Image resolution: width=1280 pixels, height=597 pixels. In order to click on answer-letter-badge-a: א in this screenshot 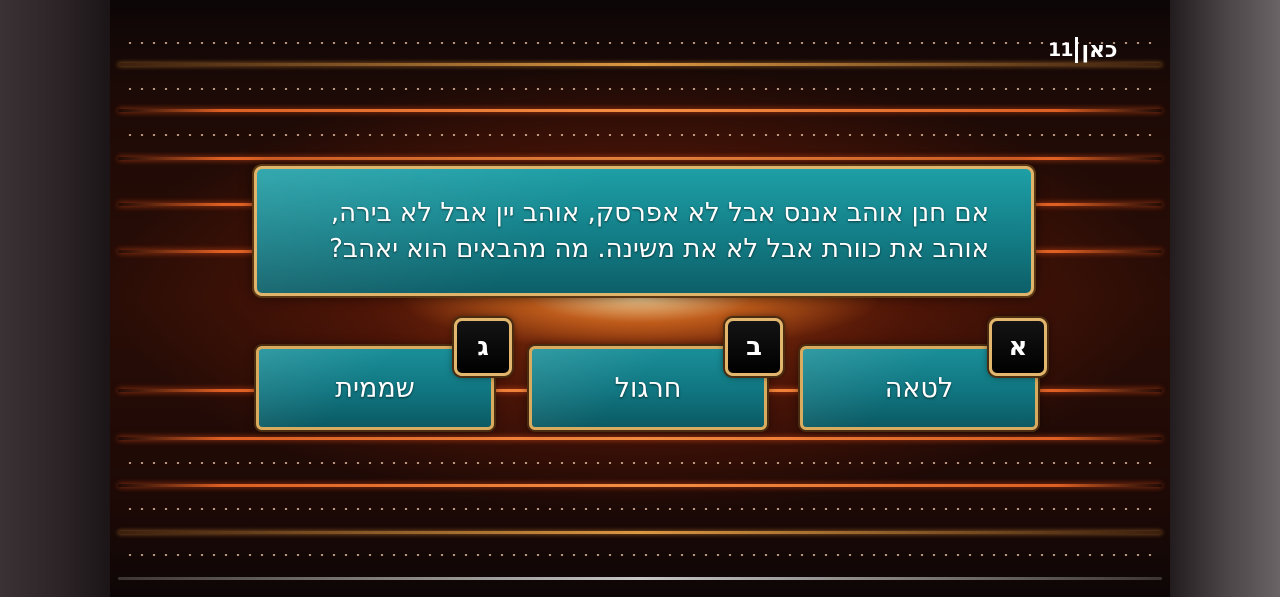, I will do `click(1018, 347)`.